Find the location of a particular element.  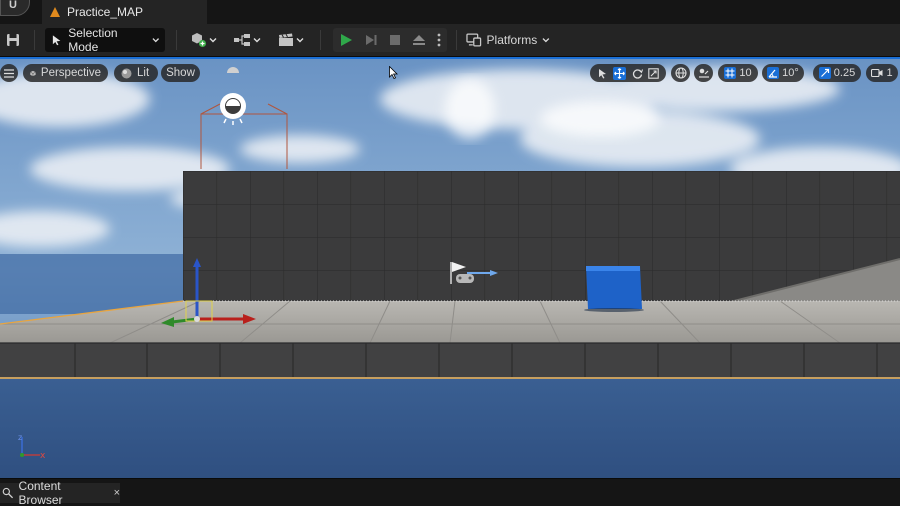

globe-icon is located at coordinates (680, 73).